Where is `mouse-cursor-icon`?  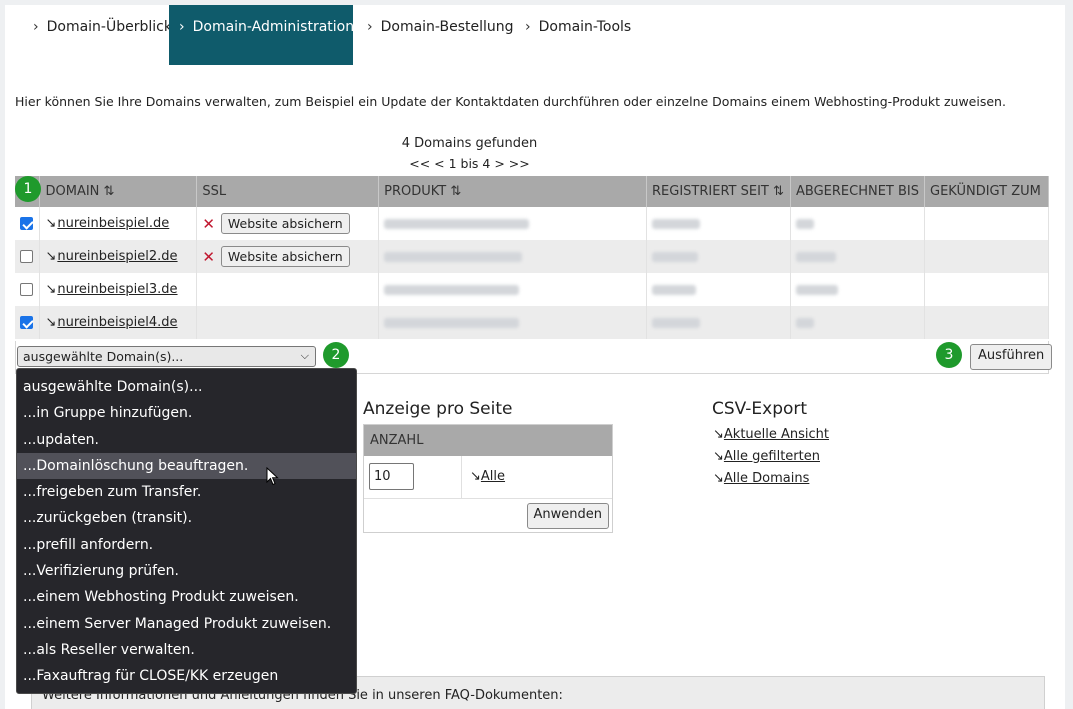
mouse-cursor-icon is located at coordinates (272, 476).